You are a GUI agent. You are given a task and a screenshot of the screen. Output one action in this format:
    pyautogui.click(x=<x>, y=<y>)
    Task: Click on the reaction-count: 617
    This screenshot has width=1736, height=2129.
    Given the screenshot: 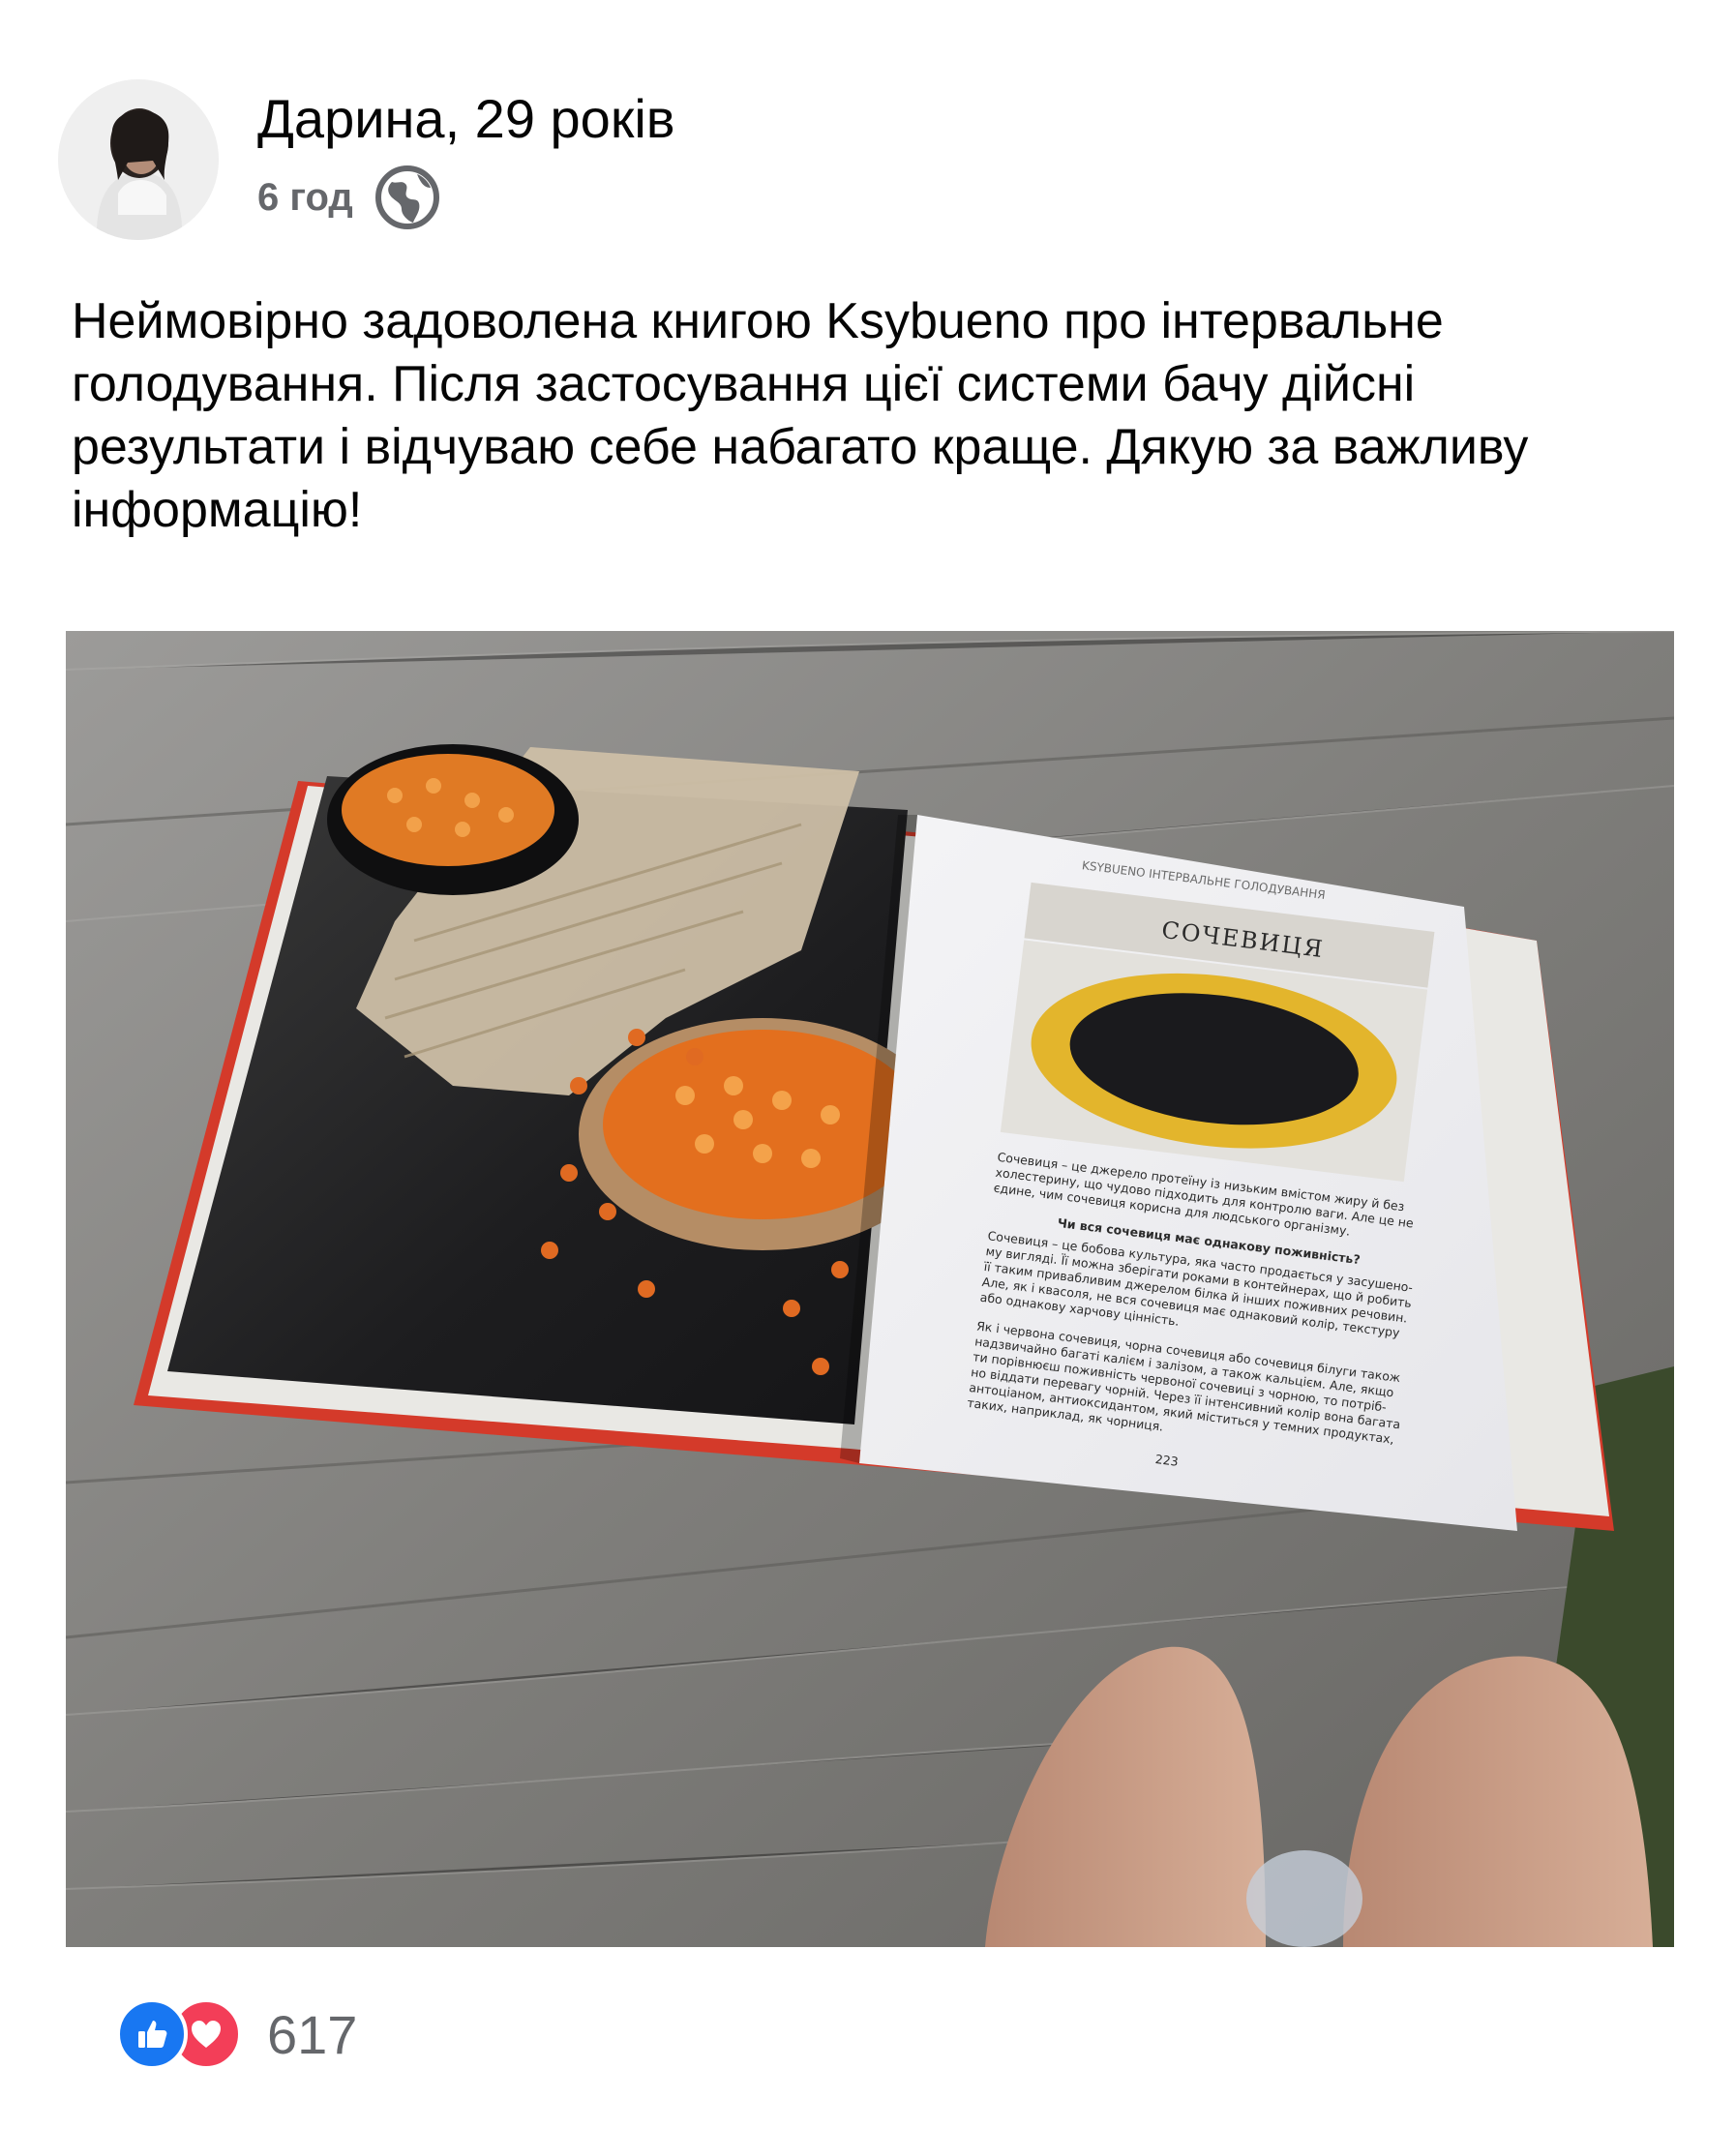 What is the action you would take?
    pyautogui.click(x=312, y=2034)
    